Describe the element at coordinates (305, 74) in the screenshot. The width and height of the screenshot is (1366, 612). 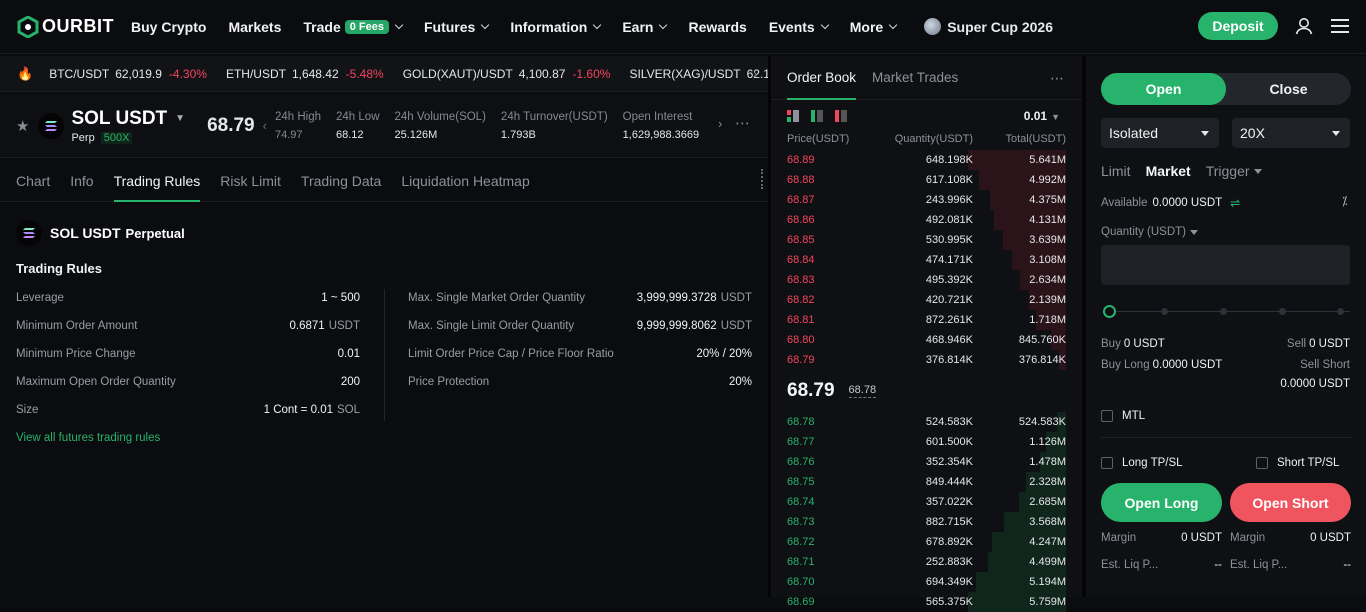
I see `ticker-item: ETH/USDT 1,648.42 -5.48%` at that location.